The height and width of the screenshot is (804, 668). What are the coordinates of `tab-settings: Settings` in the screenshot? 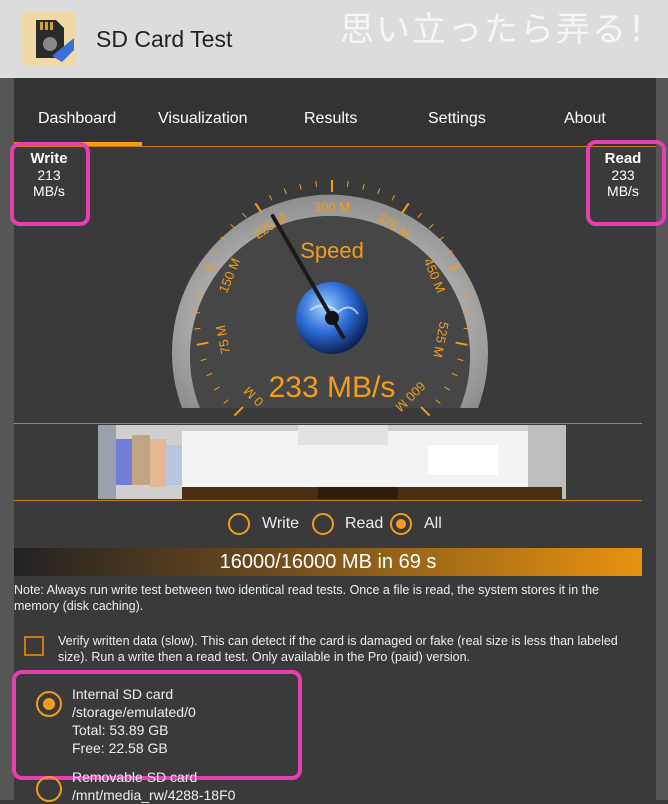 It's located at (457, 119).